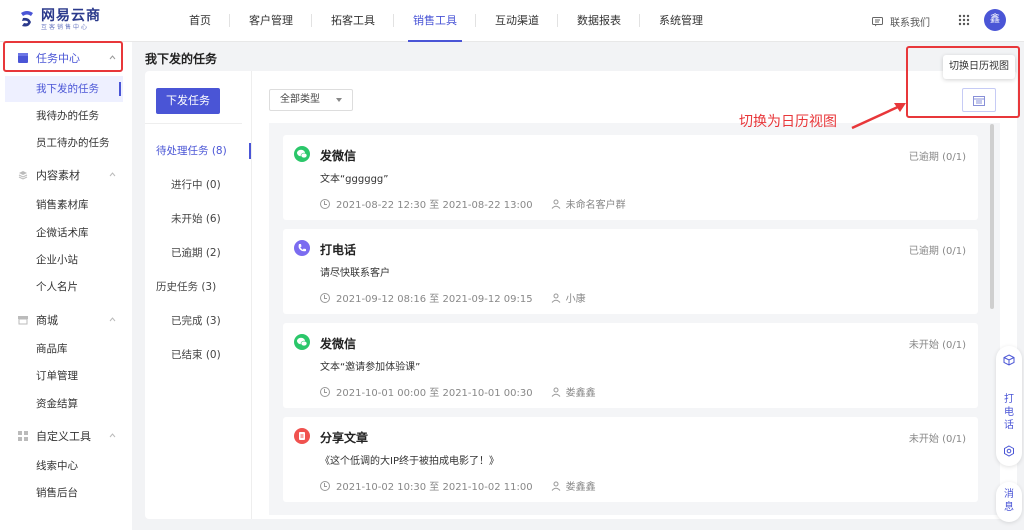 This screenshot has height=530, width=1024. Describe the element at coordinates (66, 436) in the screenshot. I see `sidebar-group-custom-tools: 自定义工具` at that location.